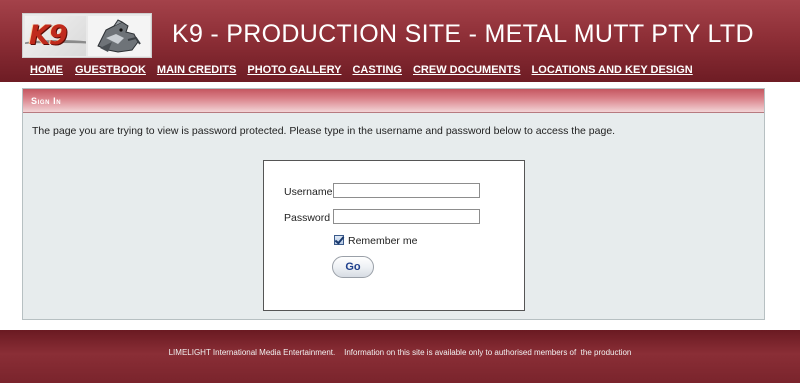 Image resolution: width=800 pixels, height=383 pixels. I want to click on nav-item-main-credits: MAIN CREDITS, so click(196, 71).